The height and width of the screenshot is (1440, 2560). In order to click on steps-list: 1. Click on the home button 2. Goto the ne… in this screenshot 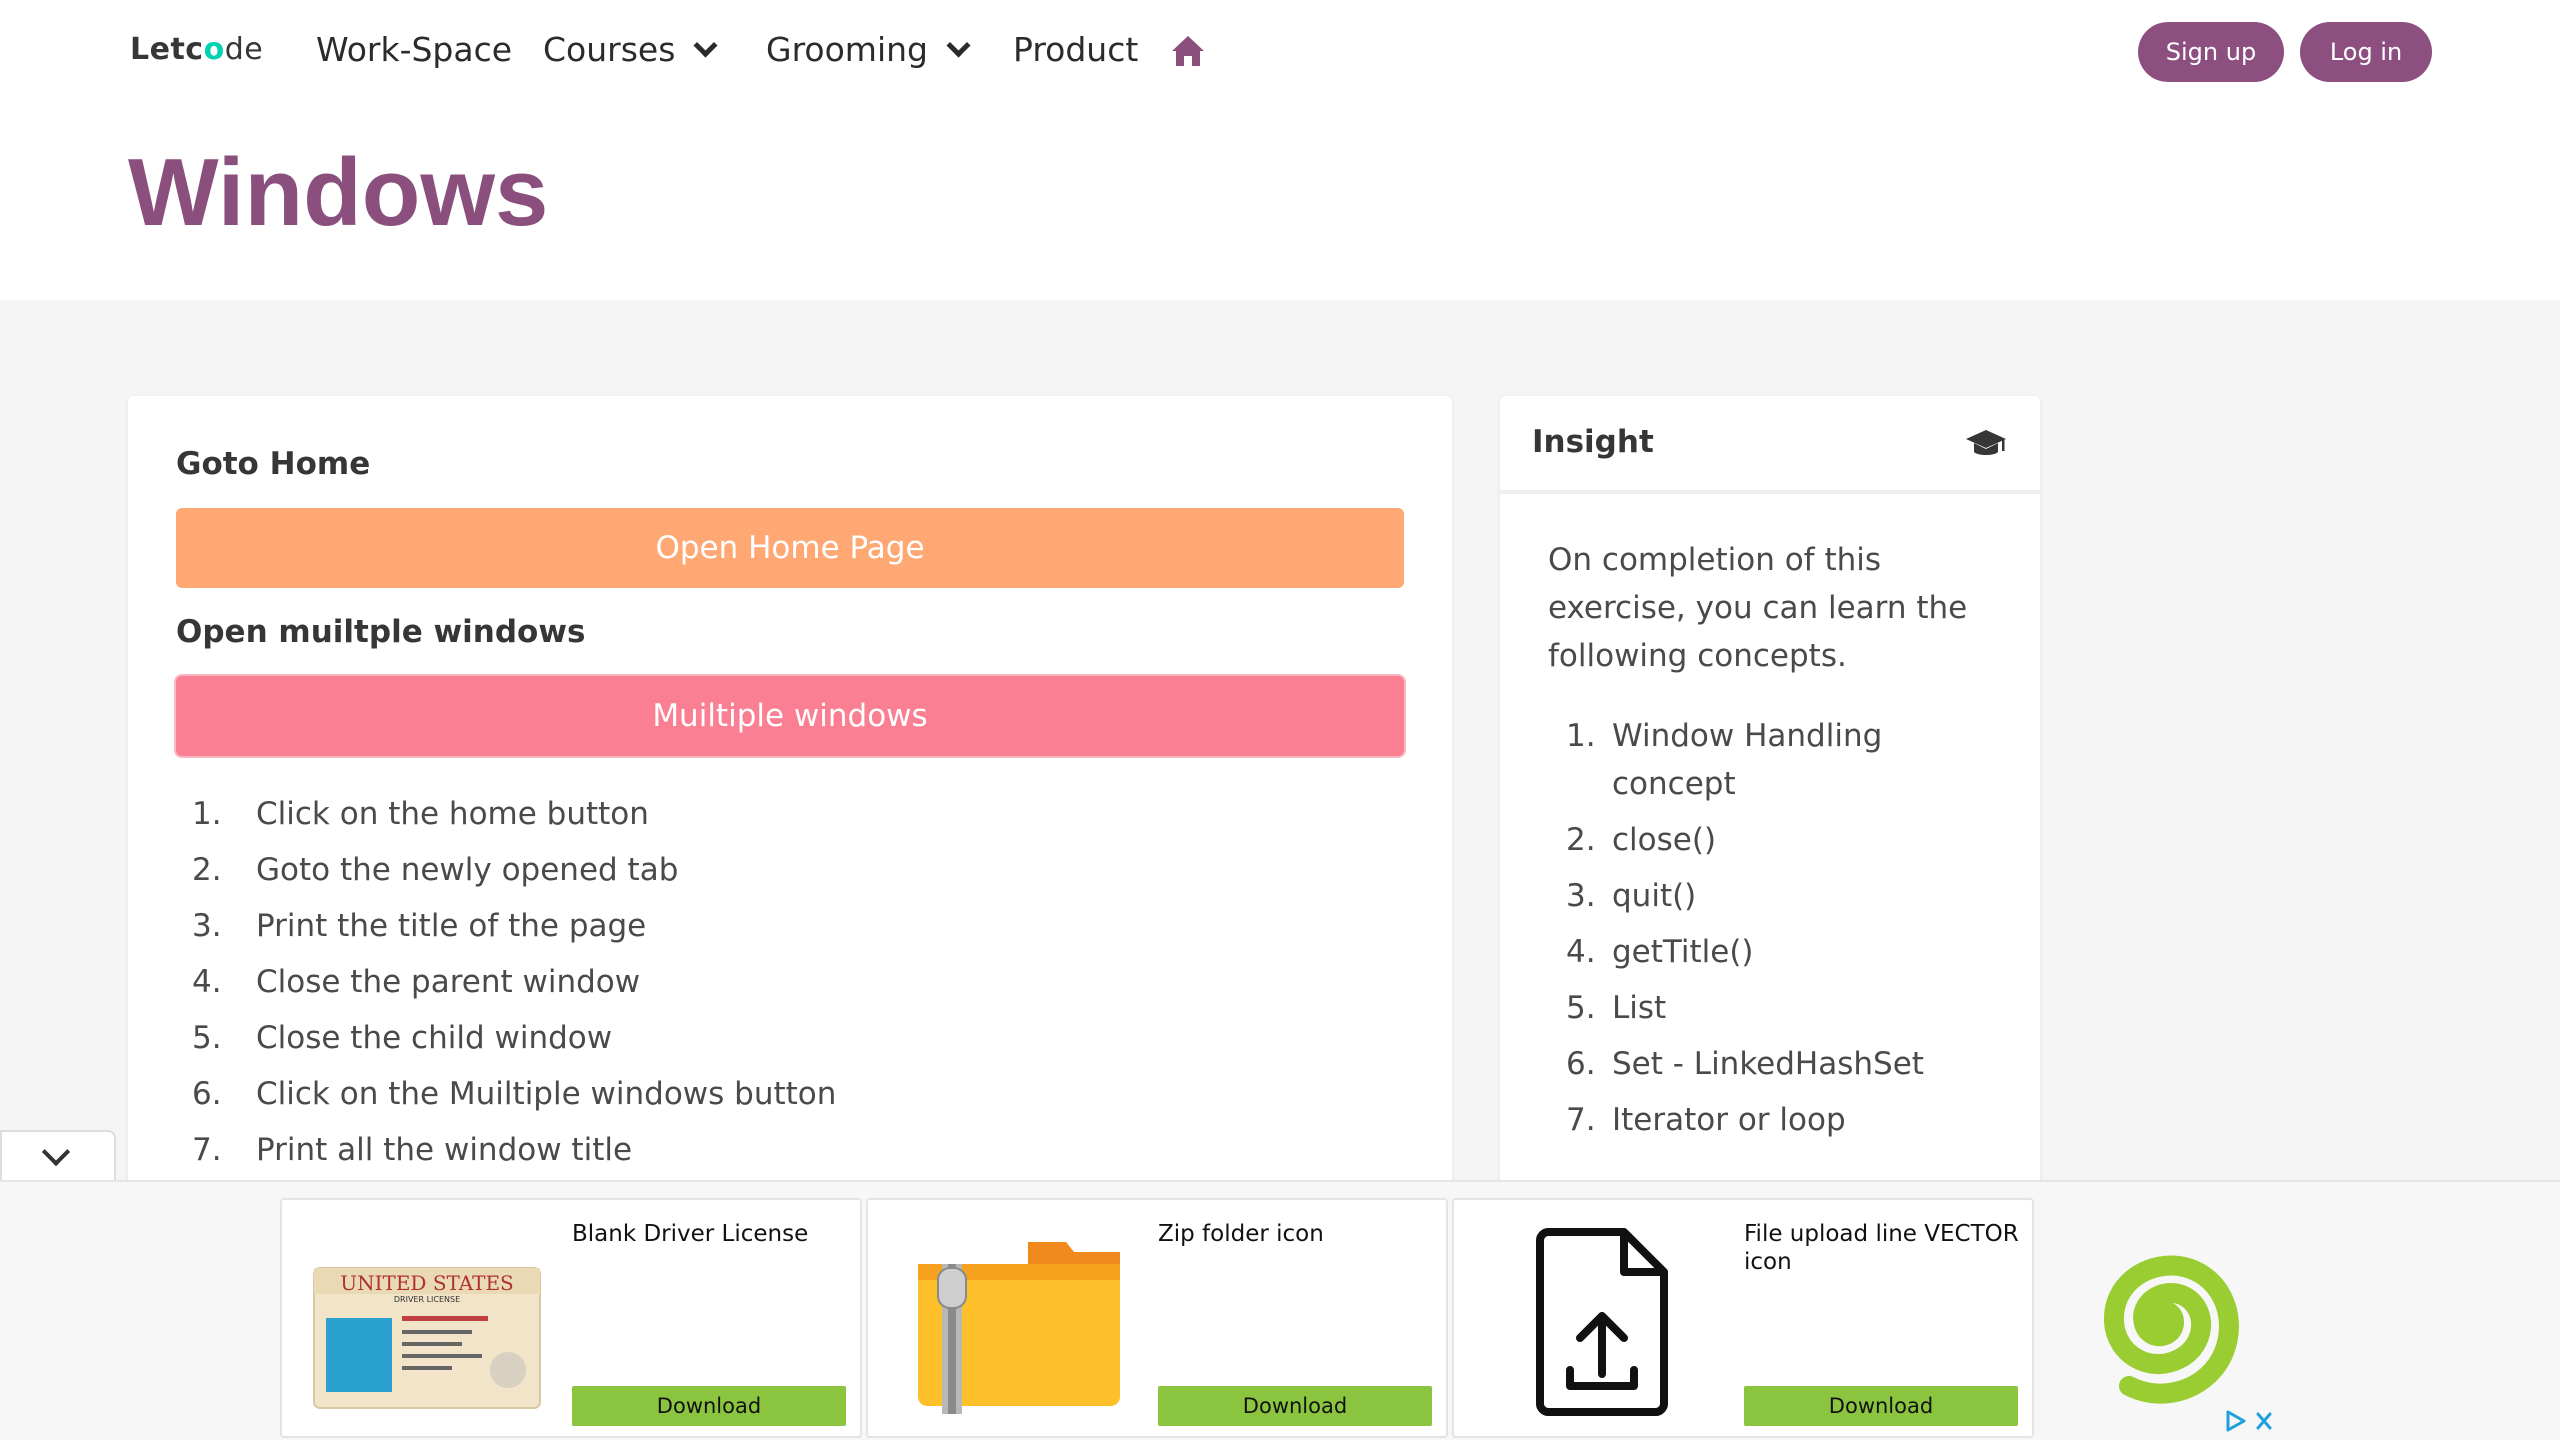, I will do `click(514, 982)`.